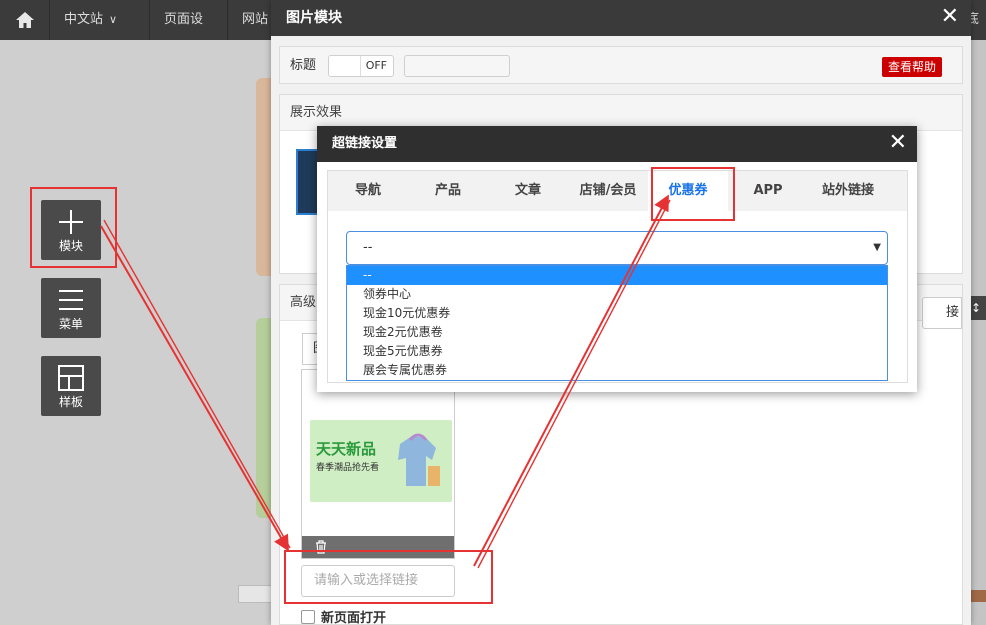 This screenshot has width=986, height=625. Describe the element at coordinates (768, 191) in the screenshot. I see `tab-app: APP` at that location.